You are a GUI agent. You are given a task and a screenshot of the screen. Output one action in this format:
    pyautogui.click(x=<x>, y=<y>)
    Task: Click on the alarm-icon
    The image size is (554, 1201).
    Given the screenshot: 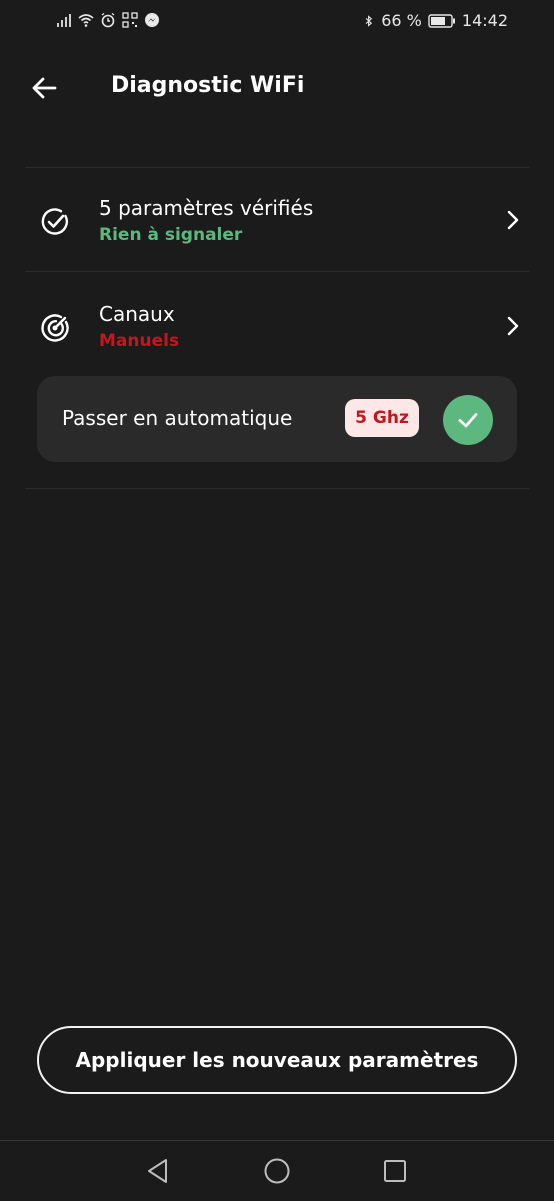 What is the action you would take?
    pyautogui.click(x=108, y=20)
    